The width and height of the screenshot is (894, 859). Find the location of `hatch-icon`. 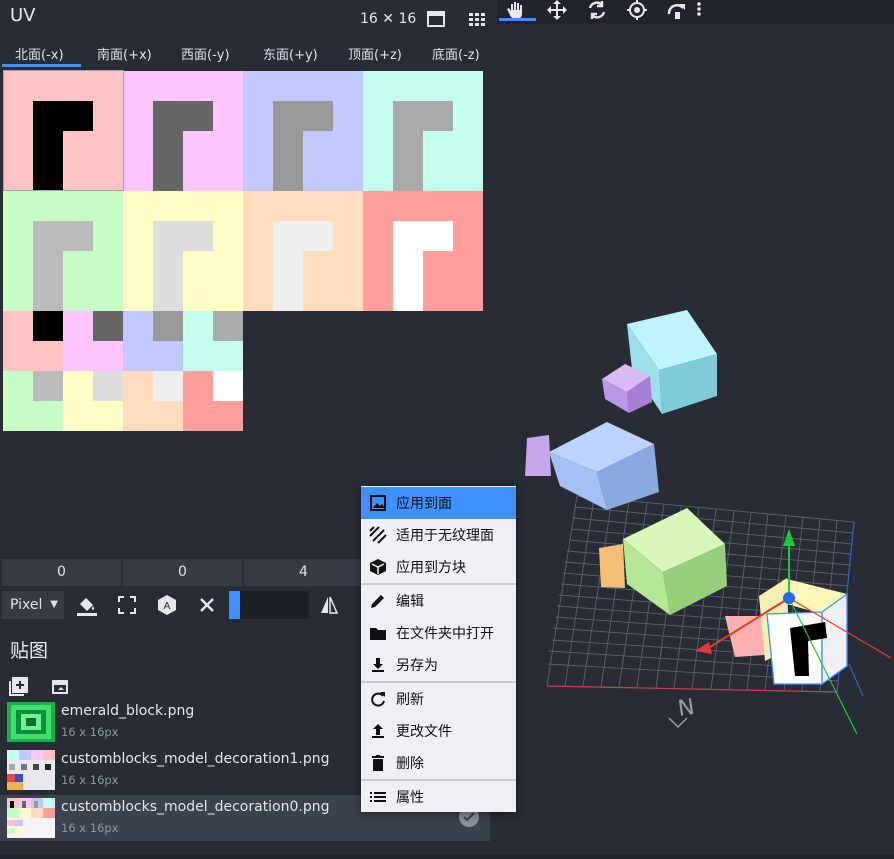

hatch-icon is located at coordinates (378, 535).